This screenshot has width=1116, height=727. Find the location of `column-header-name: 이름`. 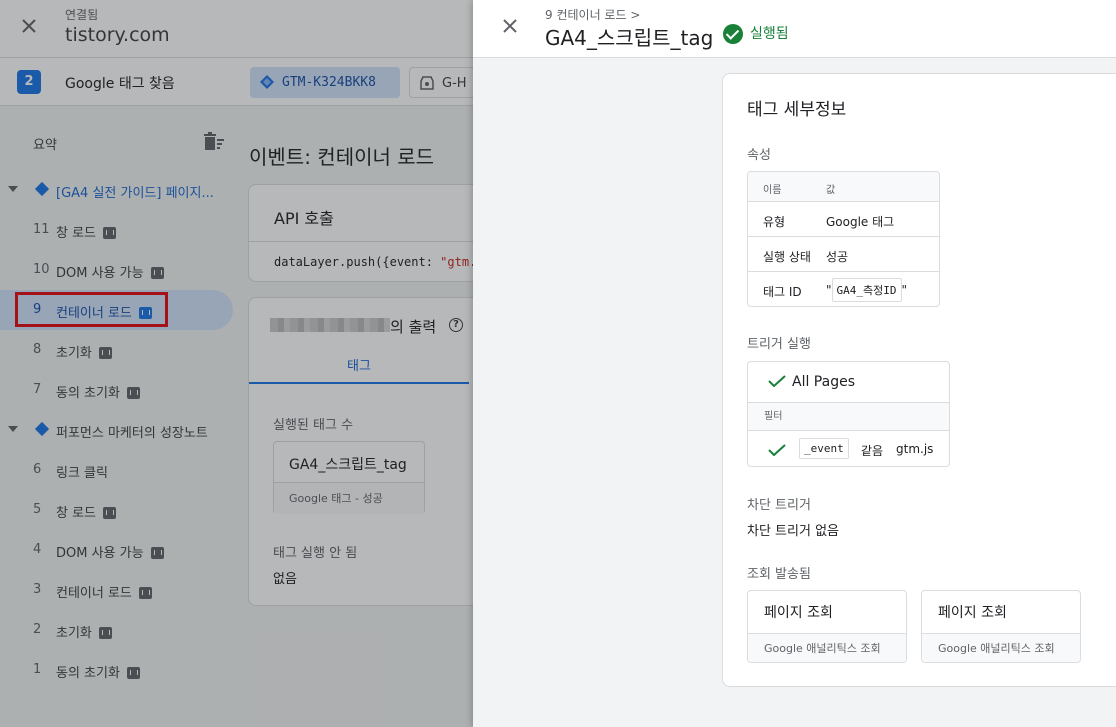

column-header-name: 이름 is located at coordinates (772, 190).